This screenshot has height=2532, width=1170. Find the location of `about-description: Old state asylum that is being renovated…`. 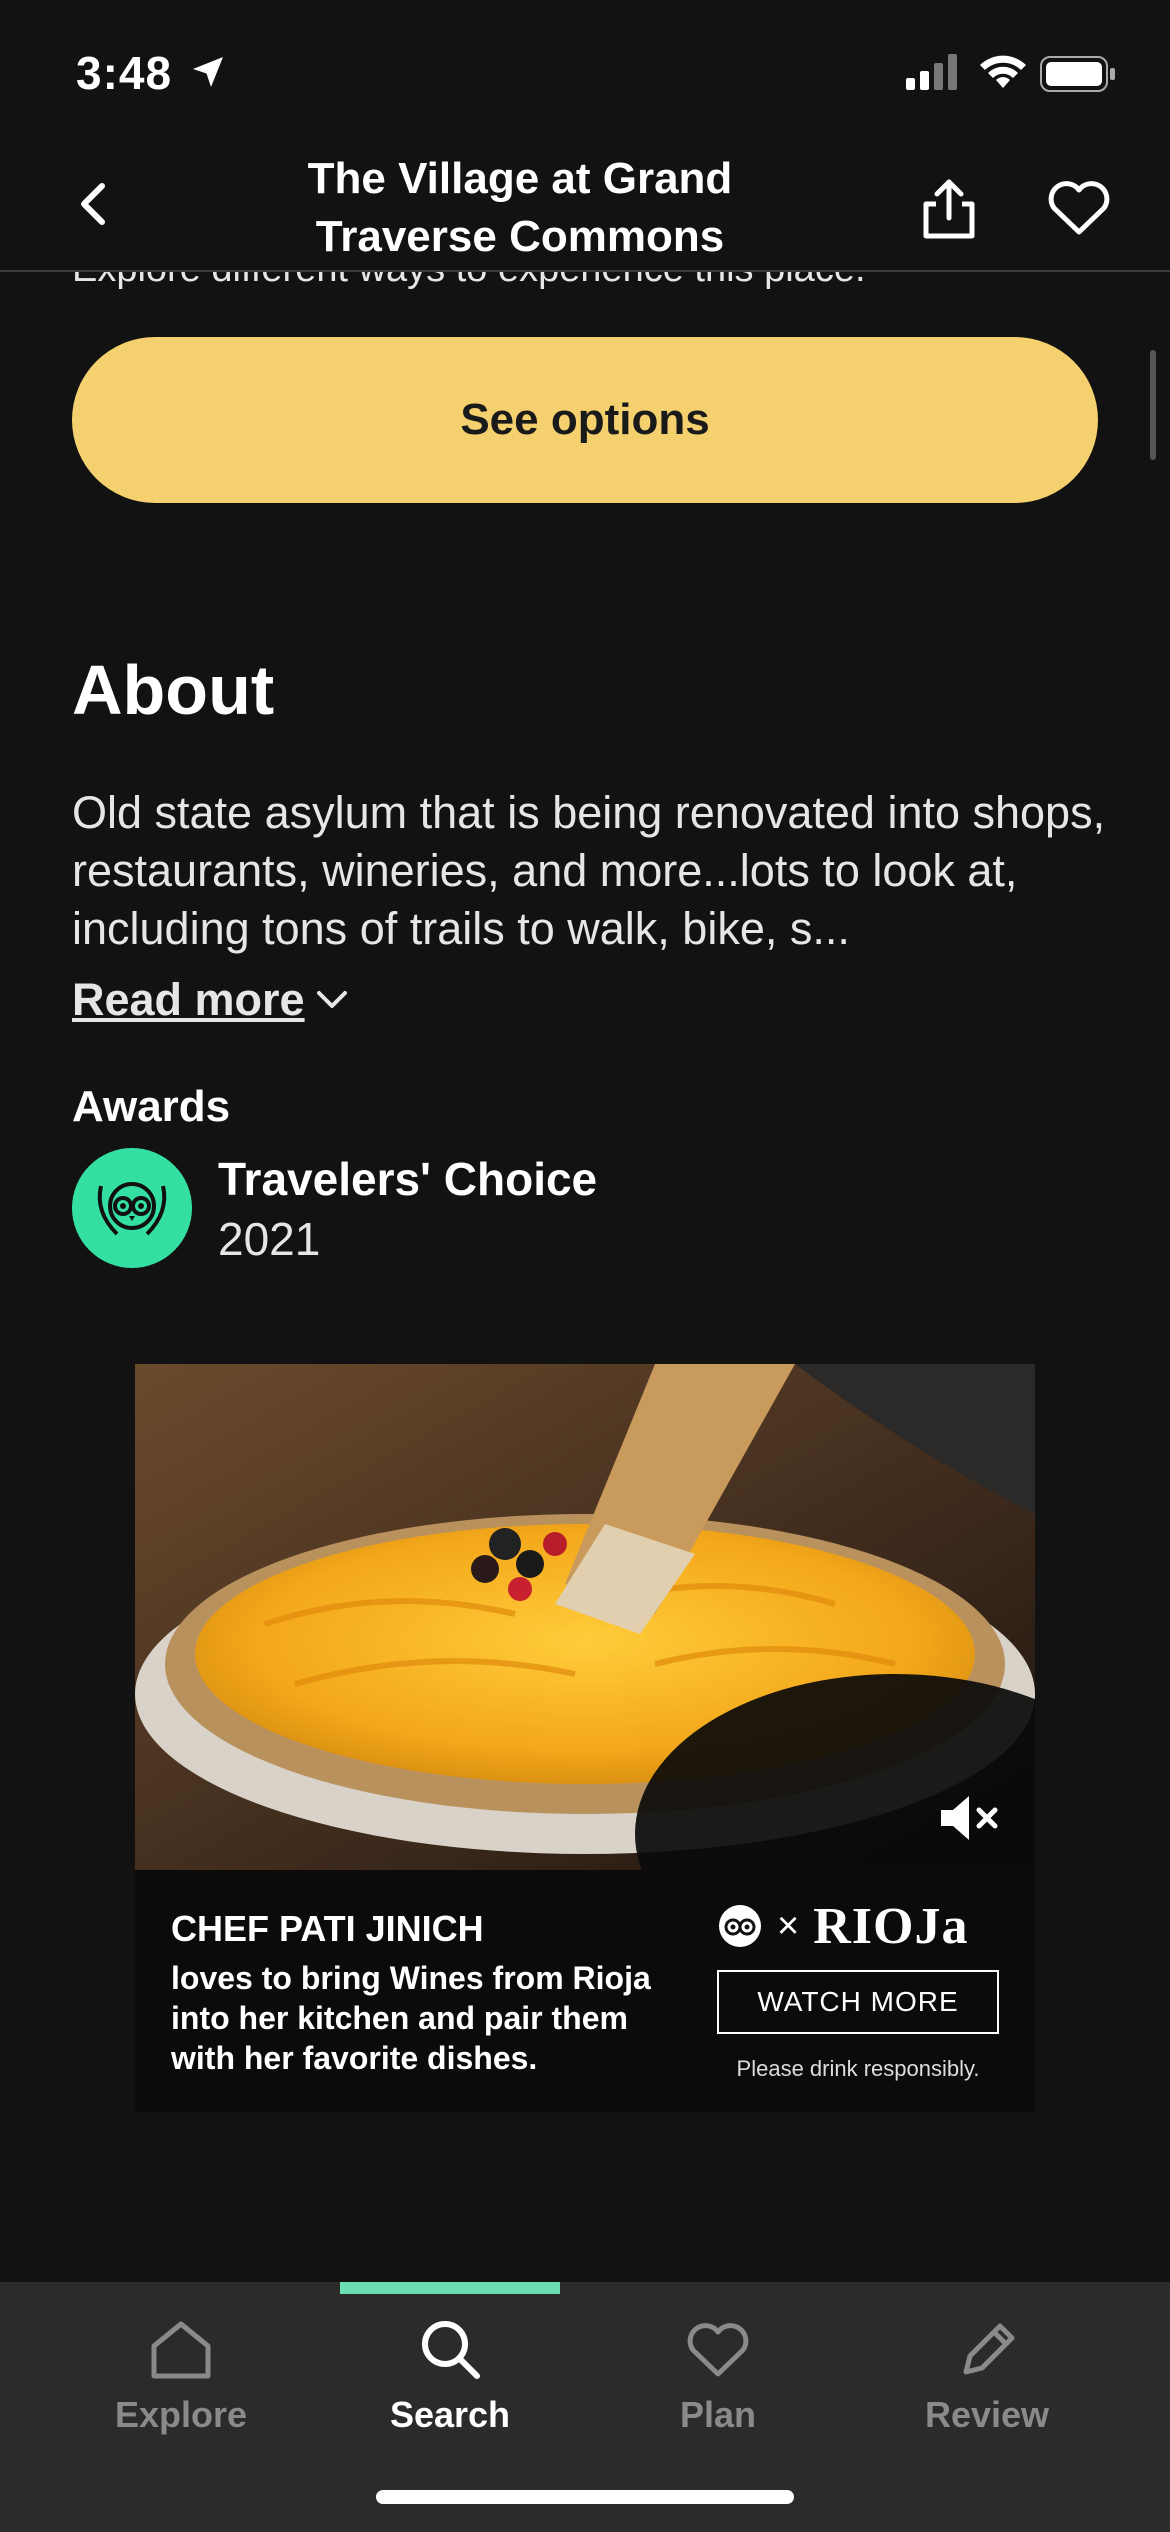

about-description: Old state asylum that is being renovated… is located at coordinates (589, 870).